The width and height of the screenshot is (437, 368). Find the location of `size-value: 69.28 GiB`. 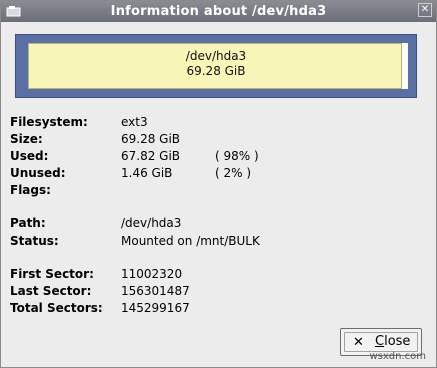

size-value: 69.28 GiB is located at coordinates (151, 139).